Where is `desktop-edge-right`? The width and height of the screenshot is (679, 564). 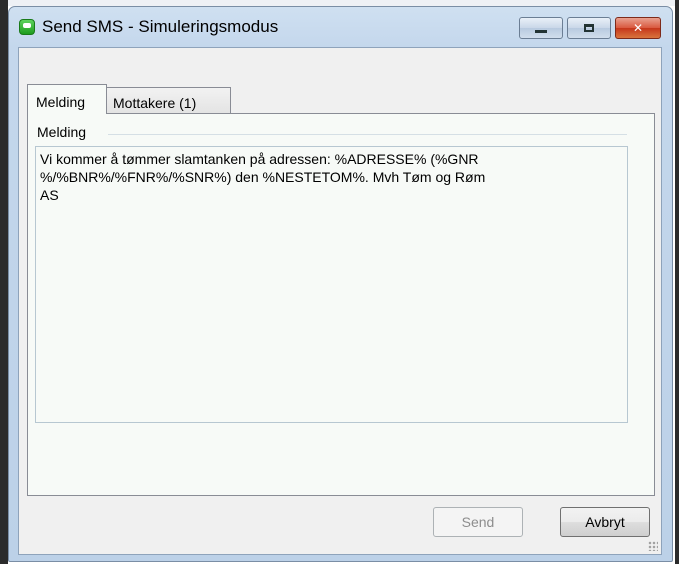
desktop-edge-right is located at coordinates (677, 282).